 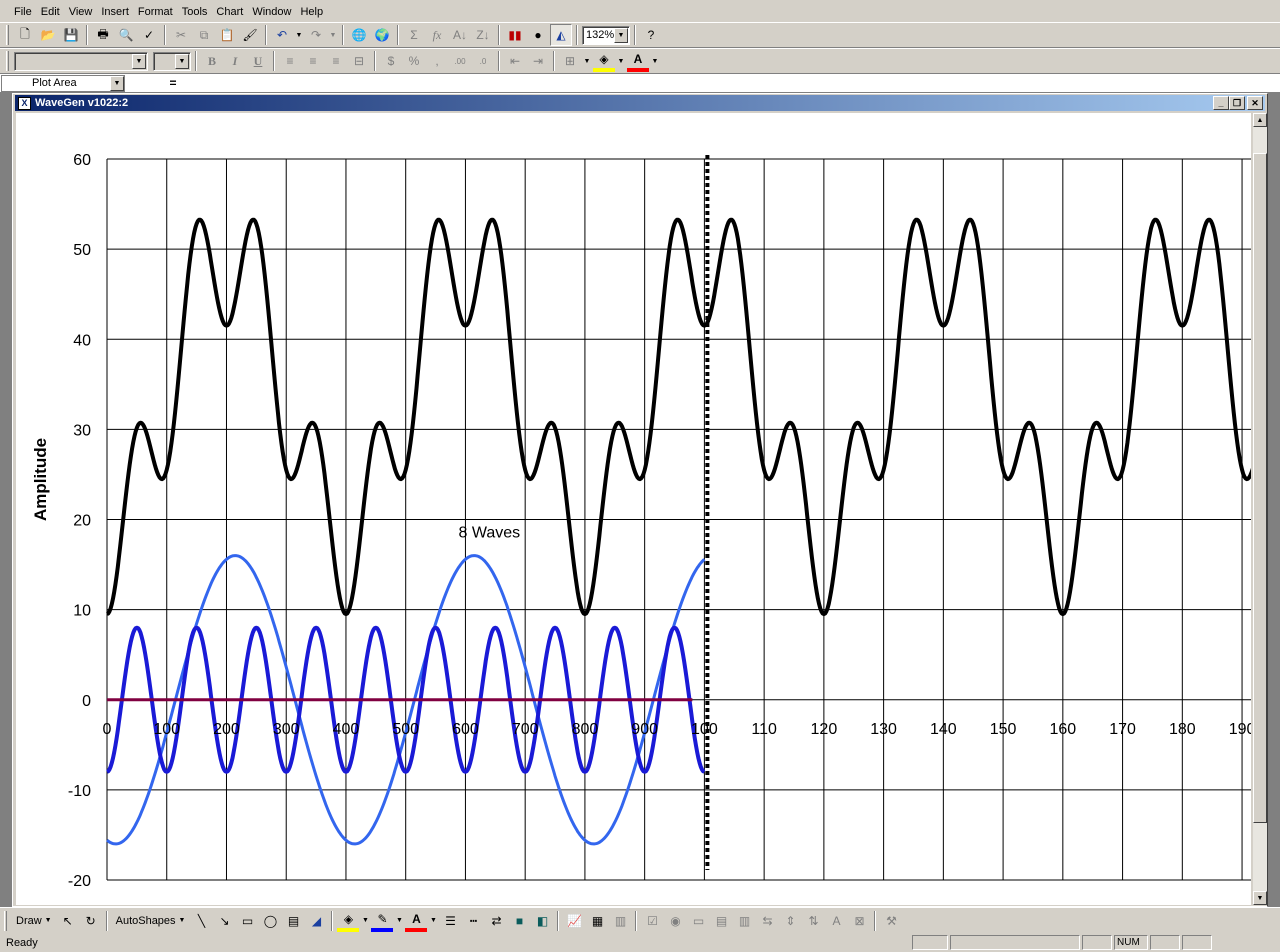 What do you see at coordinates (574, 921) in the screenshot?
I see `chart-type-icon: 📈` at bounding box center [574, 921].